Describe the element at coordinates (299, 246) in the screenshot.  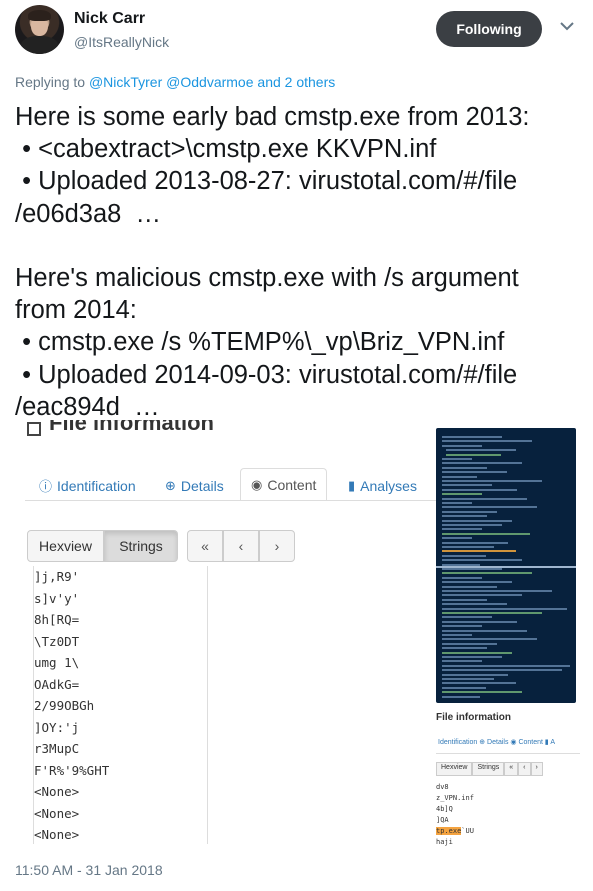
I see `tweet-line` at that location.